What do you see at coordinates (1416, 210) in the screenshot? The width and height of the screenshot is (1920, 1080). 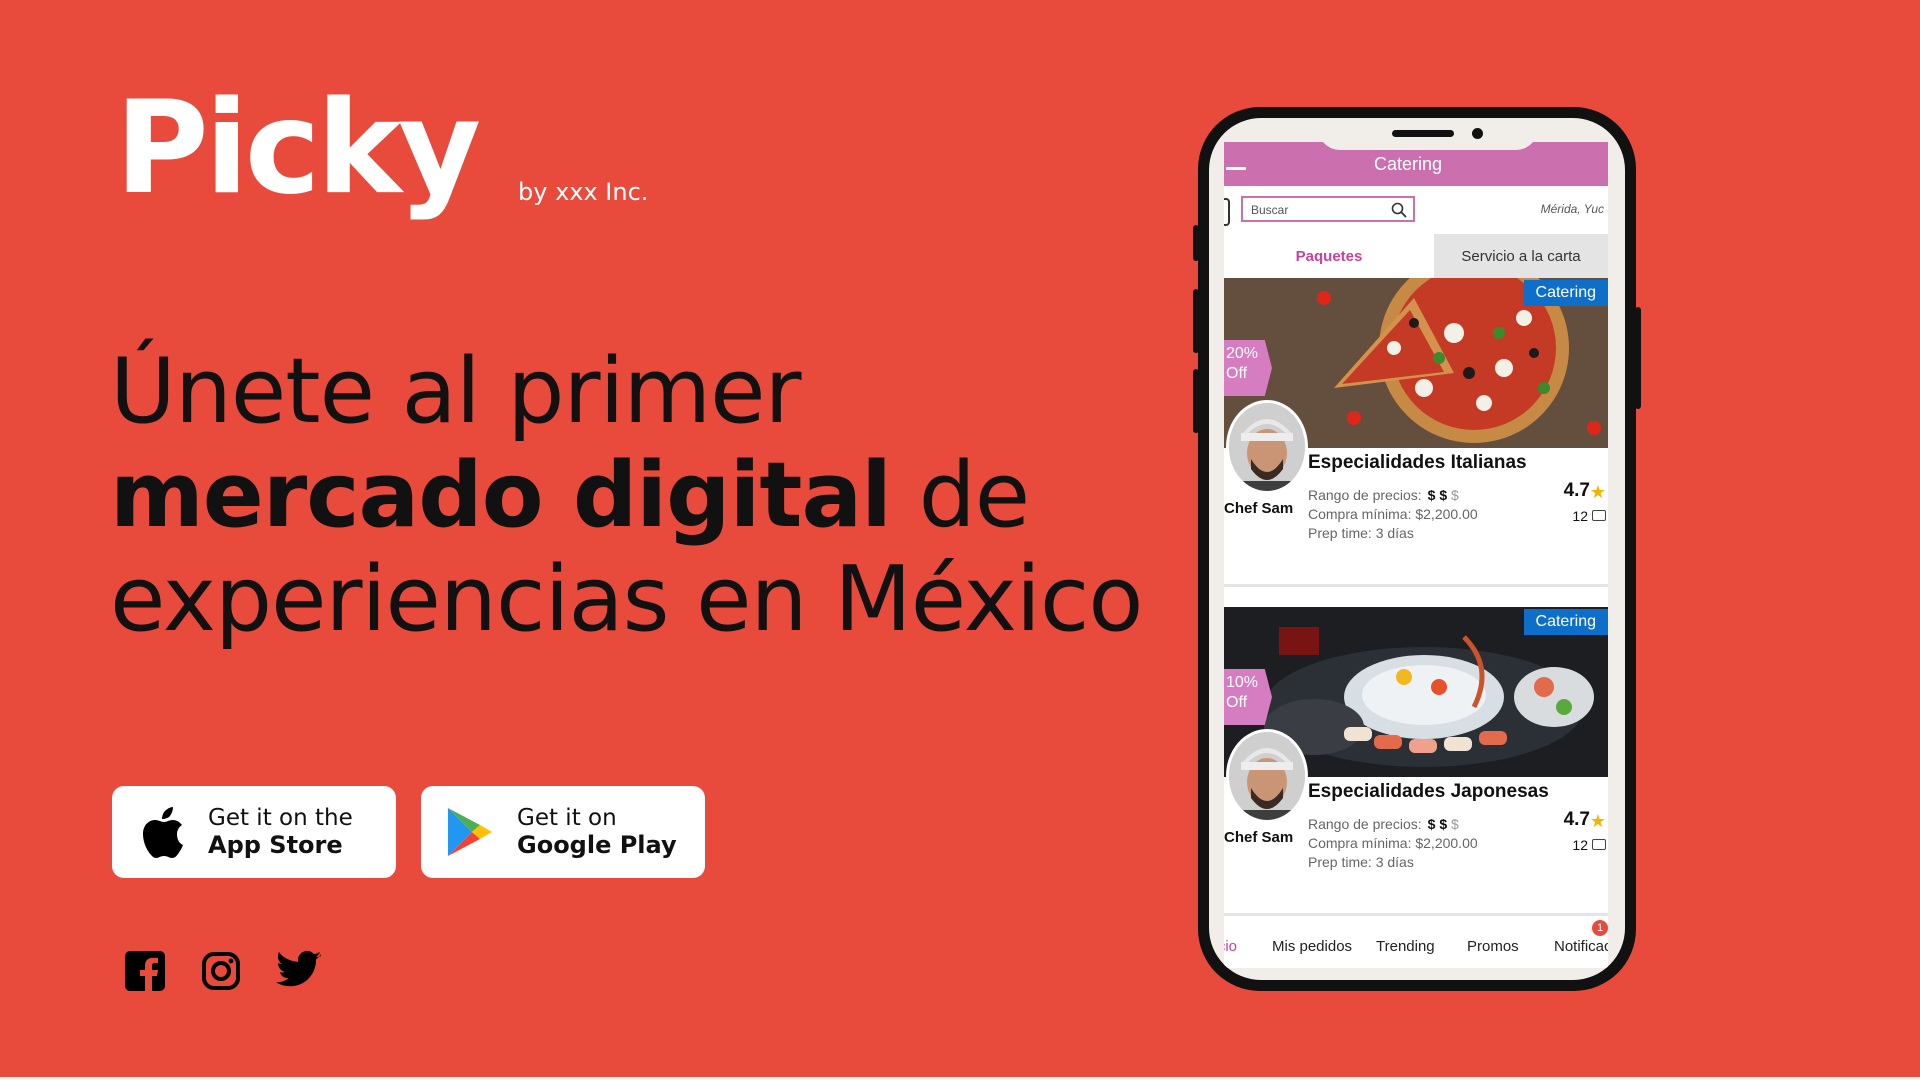 I see `search-row: Buscar Mérida, Yuc` at bounding box center [1416, 210].